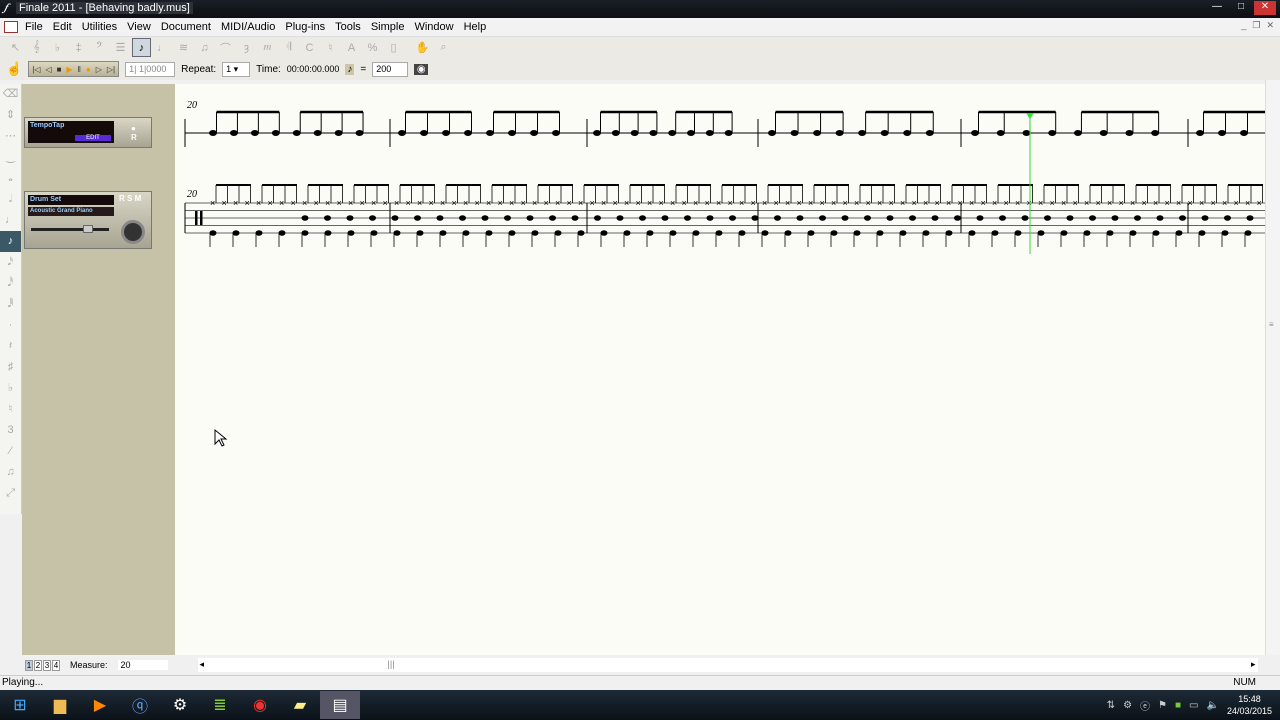  What do you see at coordinates (134, 133) in the screenshot?
I see `tempotap-record-button: ● R` at bounding box center [134, 133].